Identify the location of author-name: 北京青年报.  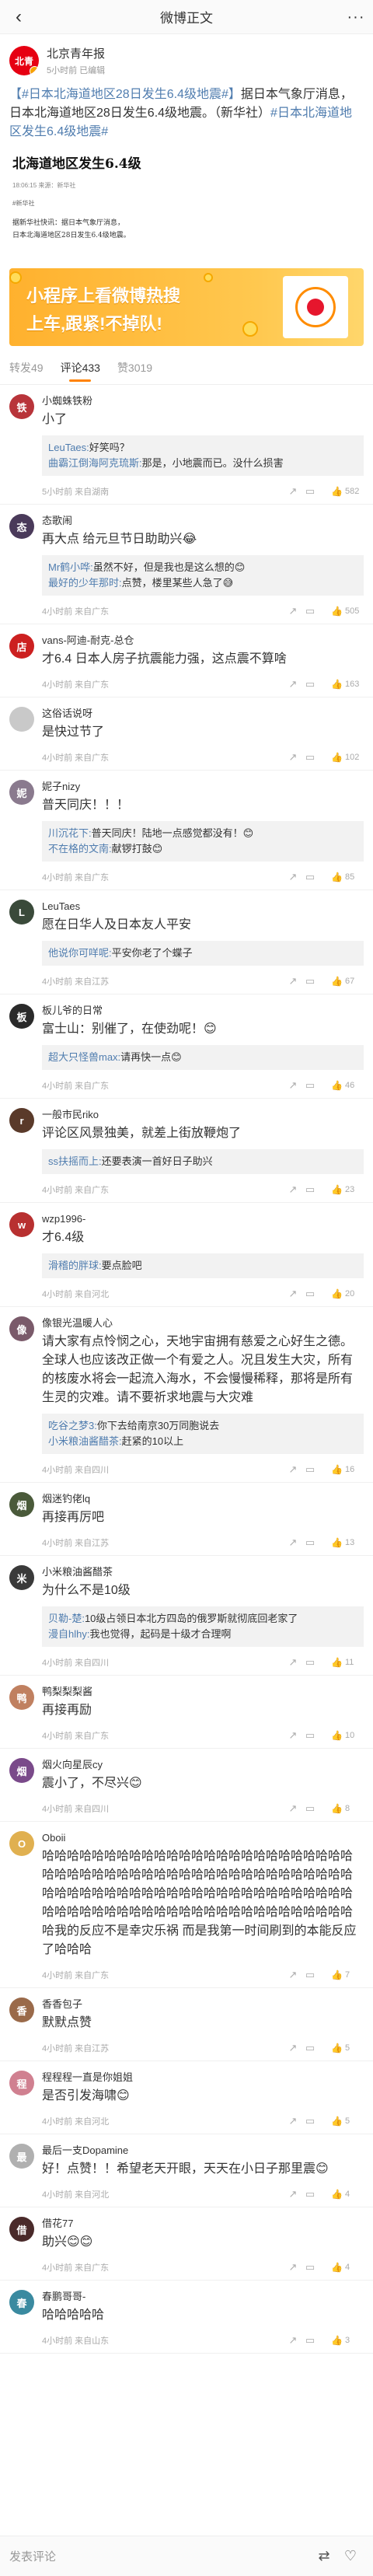
(76, 53).